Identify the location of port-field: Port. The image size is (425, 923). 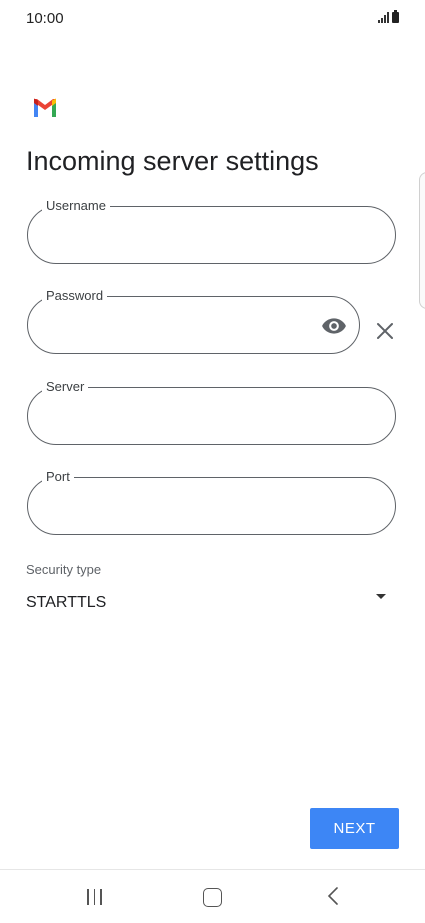
(211, 502).